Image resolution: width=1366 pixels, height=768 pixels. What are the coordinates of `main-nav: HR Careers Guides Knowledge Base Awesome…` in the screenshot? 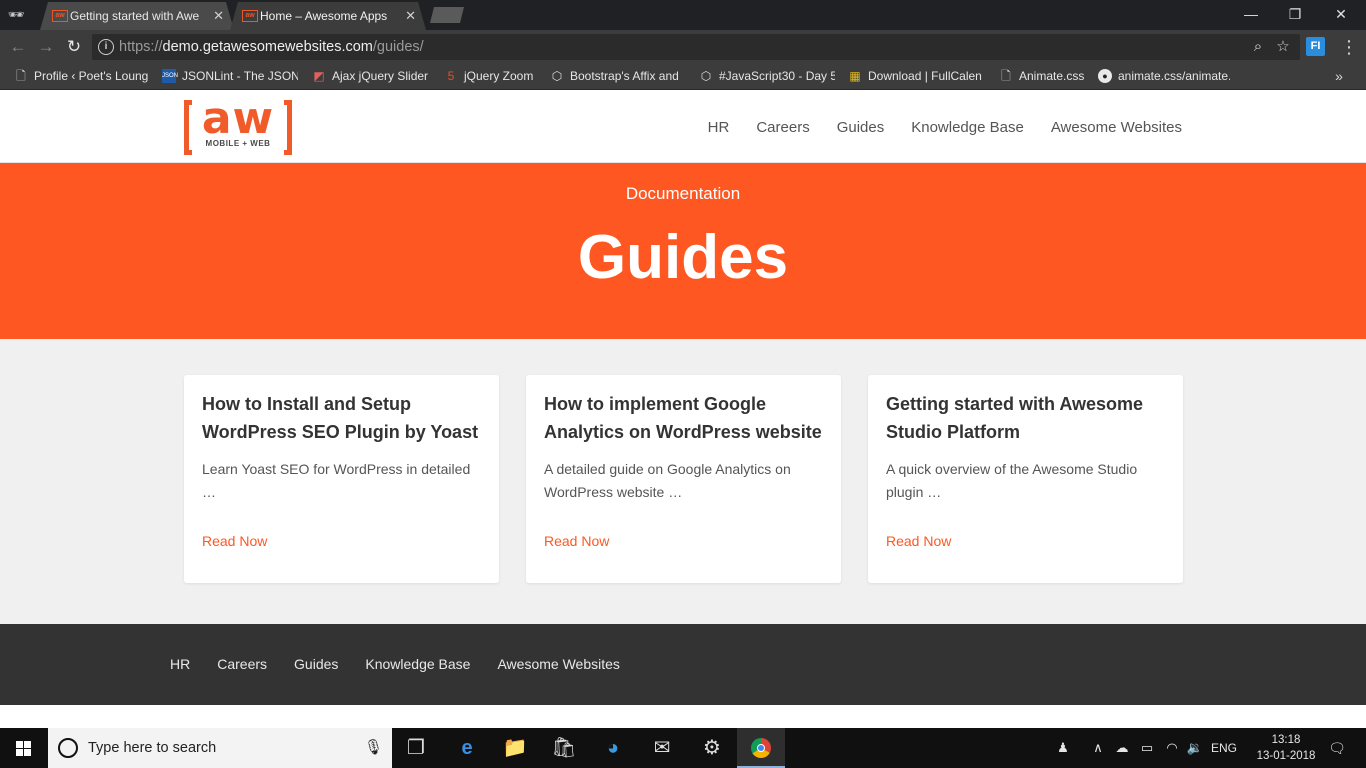 It's located at (945, 127).